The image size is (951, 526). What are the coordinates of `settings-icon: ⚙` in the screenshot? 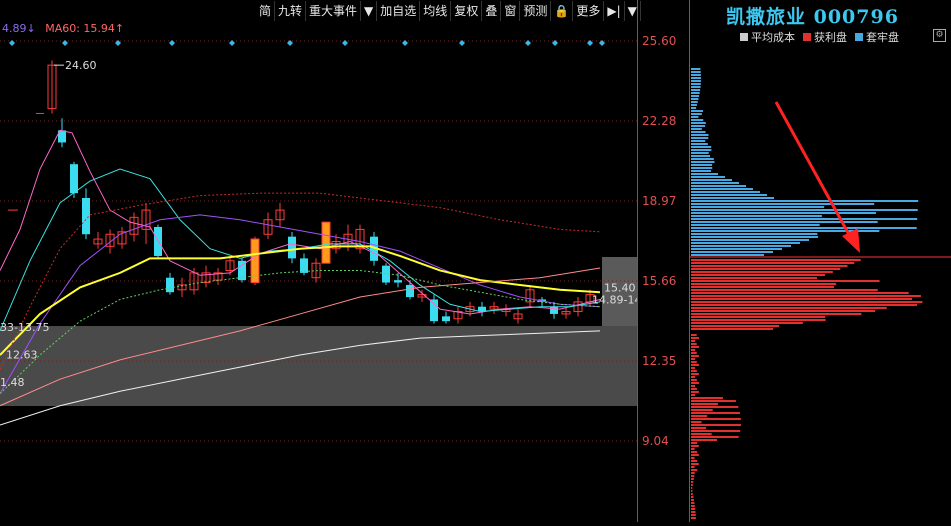 It's located at (939, 35).